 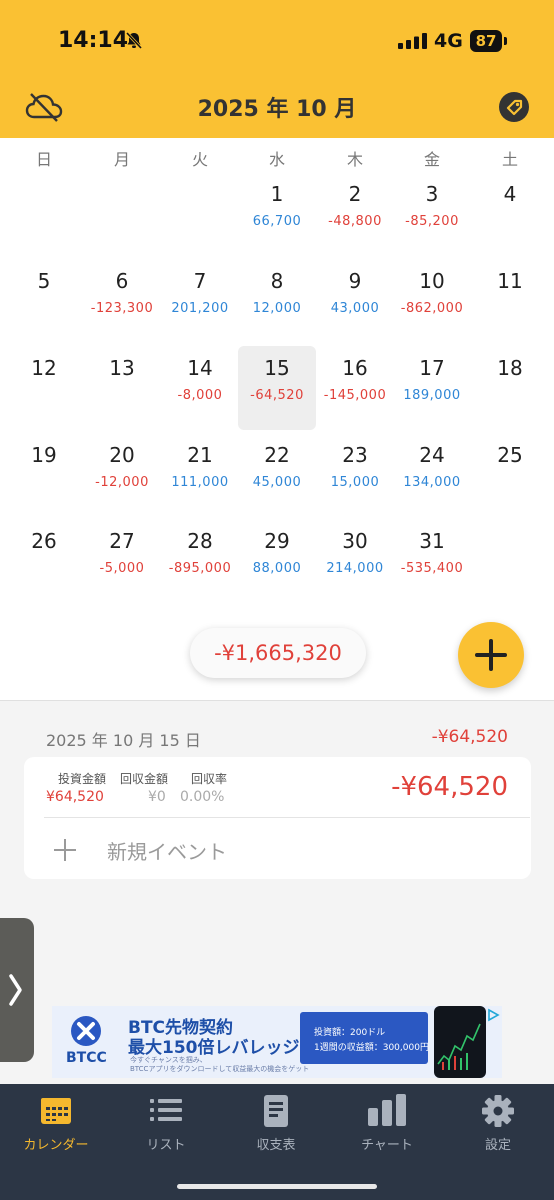 I want to click on ad-logo-text: BTCC, so click(x=86, y=1058).